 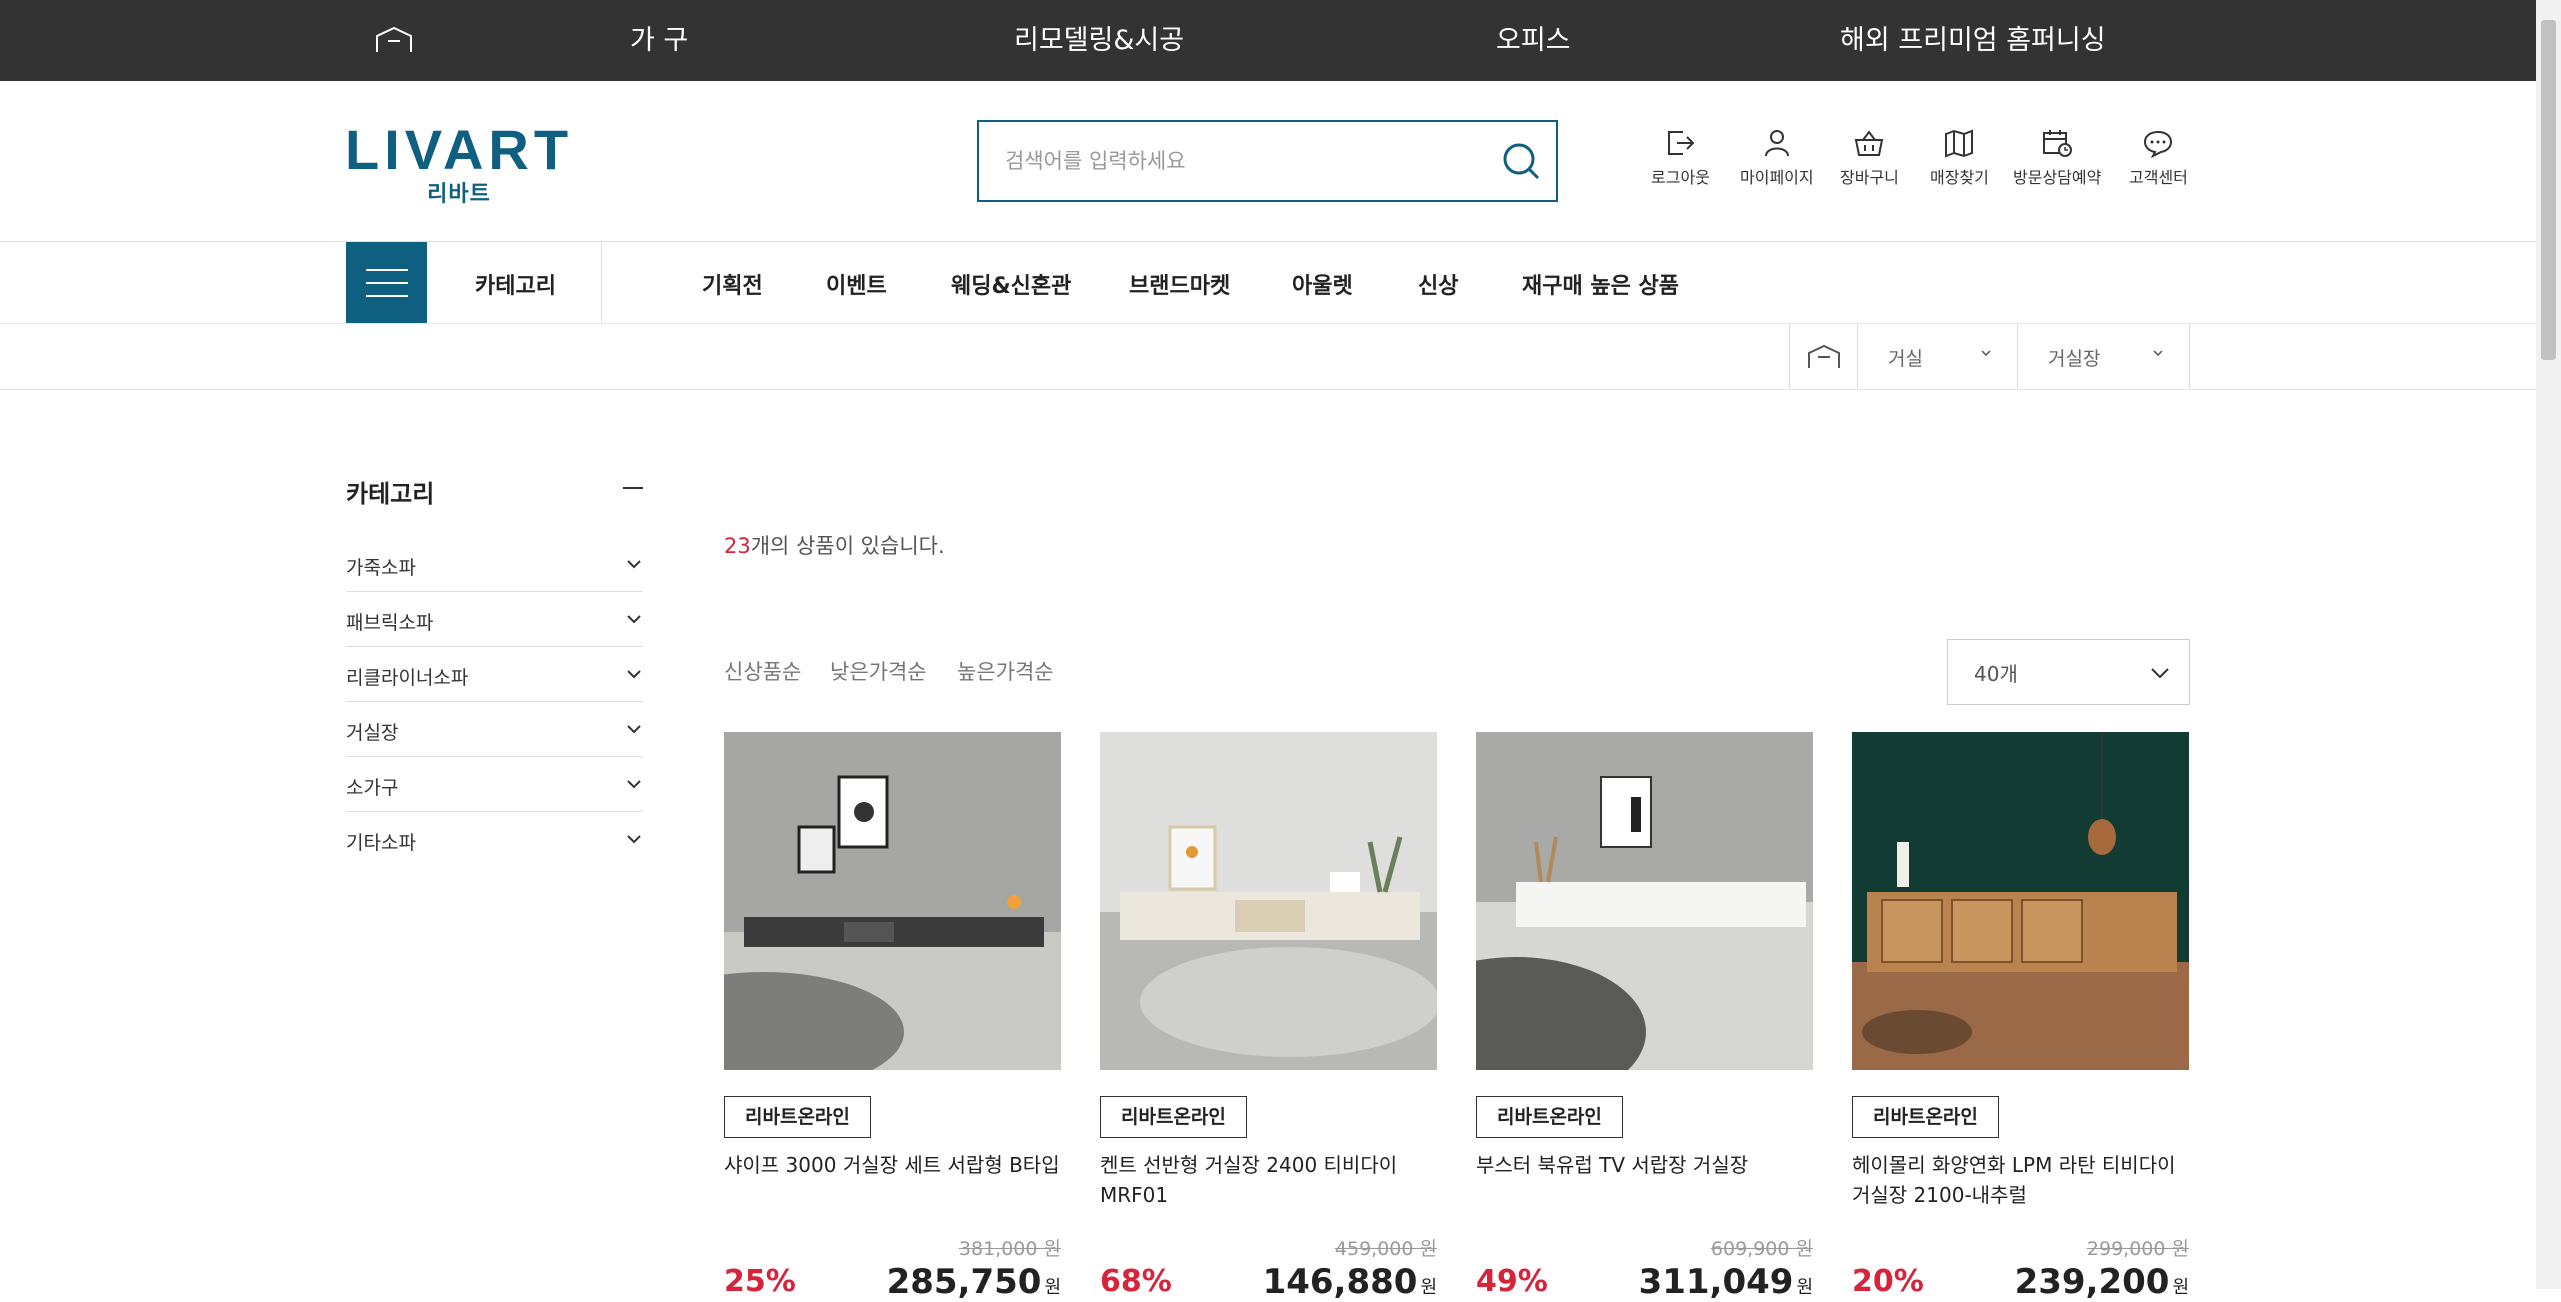 What do you see at coordinates (494, 839) in the screenshot?
I see `sidebar-item-other-sofa: 기타소파` at bounding box center [494, 839].